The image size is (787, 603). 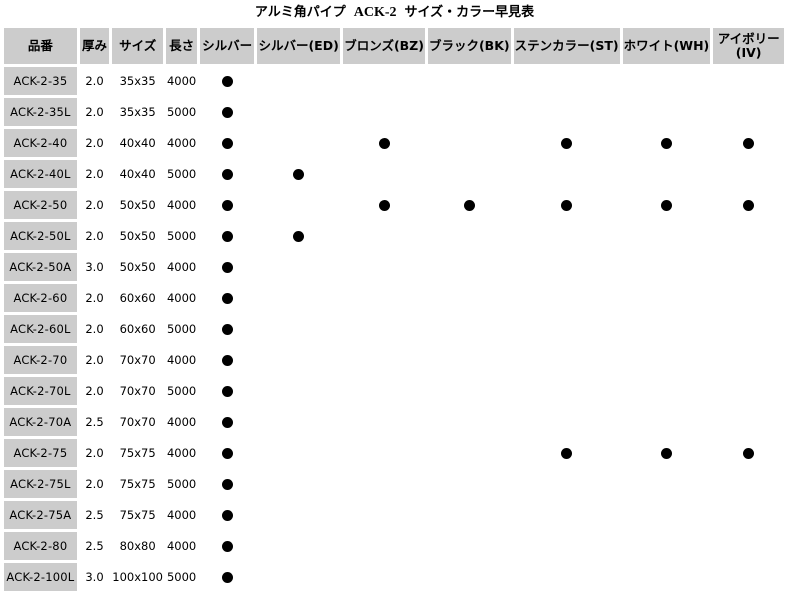 What do you see at coordinates (394, 205) in the screenshot?
I see `table-row: ACK-2-50 2.0 50x50 4000` at bounding box center [394, 205].